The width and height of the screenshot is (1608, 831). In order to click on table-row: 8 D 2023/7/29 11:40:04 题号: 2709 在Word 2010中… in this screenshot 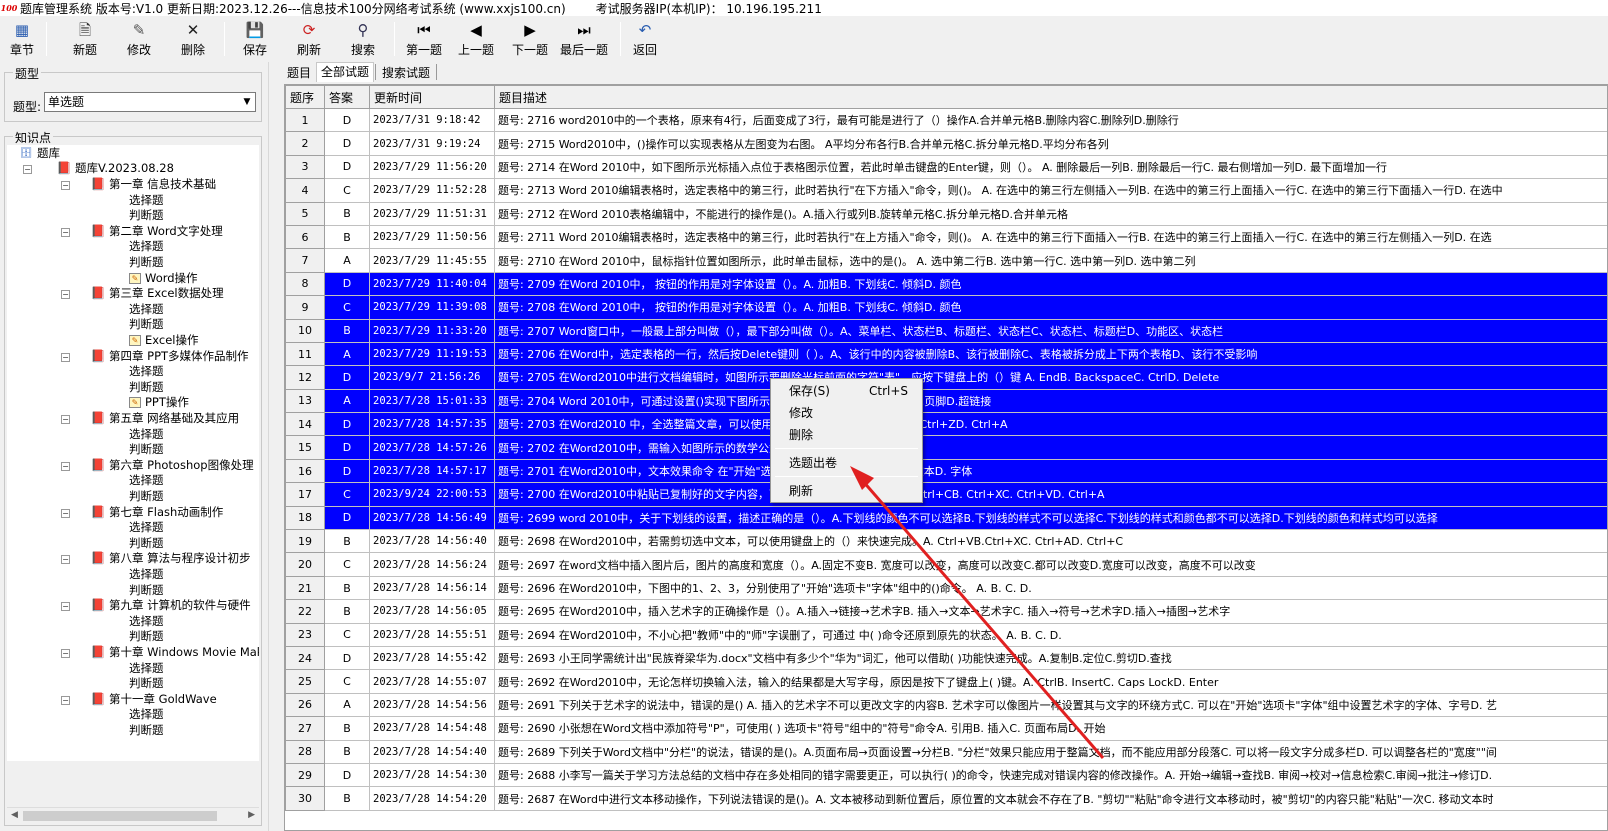, I will do `click(946, 284)`.